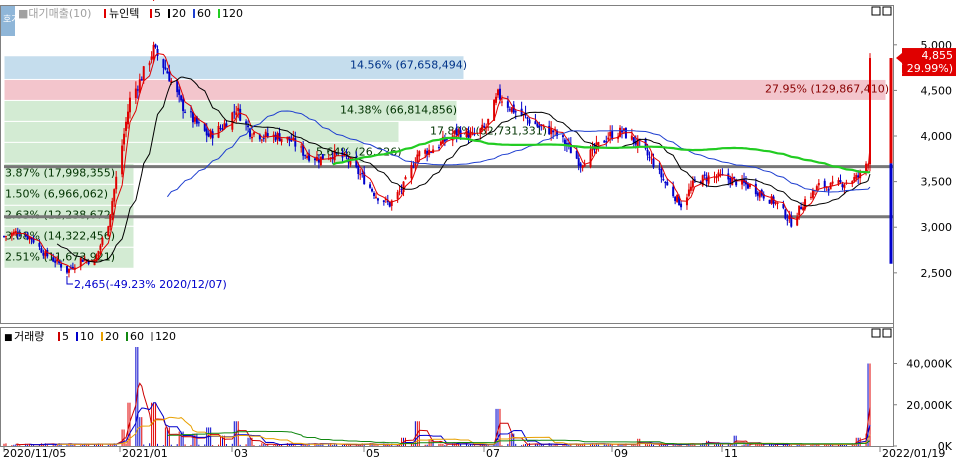  What do you see at coordinates (65, 336) in the screenshot?
I see `volume-ma-legend-label: 5` at bounding box center [65, 336].